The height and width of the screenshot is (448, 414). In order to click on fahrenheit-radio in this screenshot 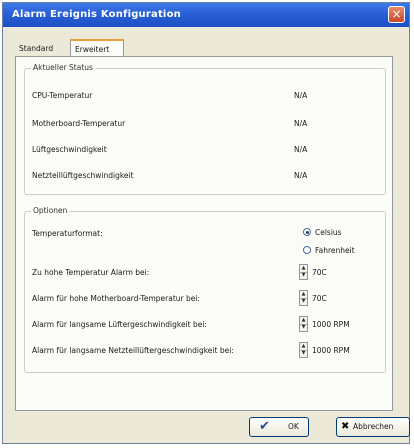, I will do `click(307, 250)`.